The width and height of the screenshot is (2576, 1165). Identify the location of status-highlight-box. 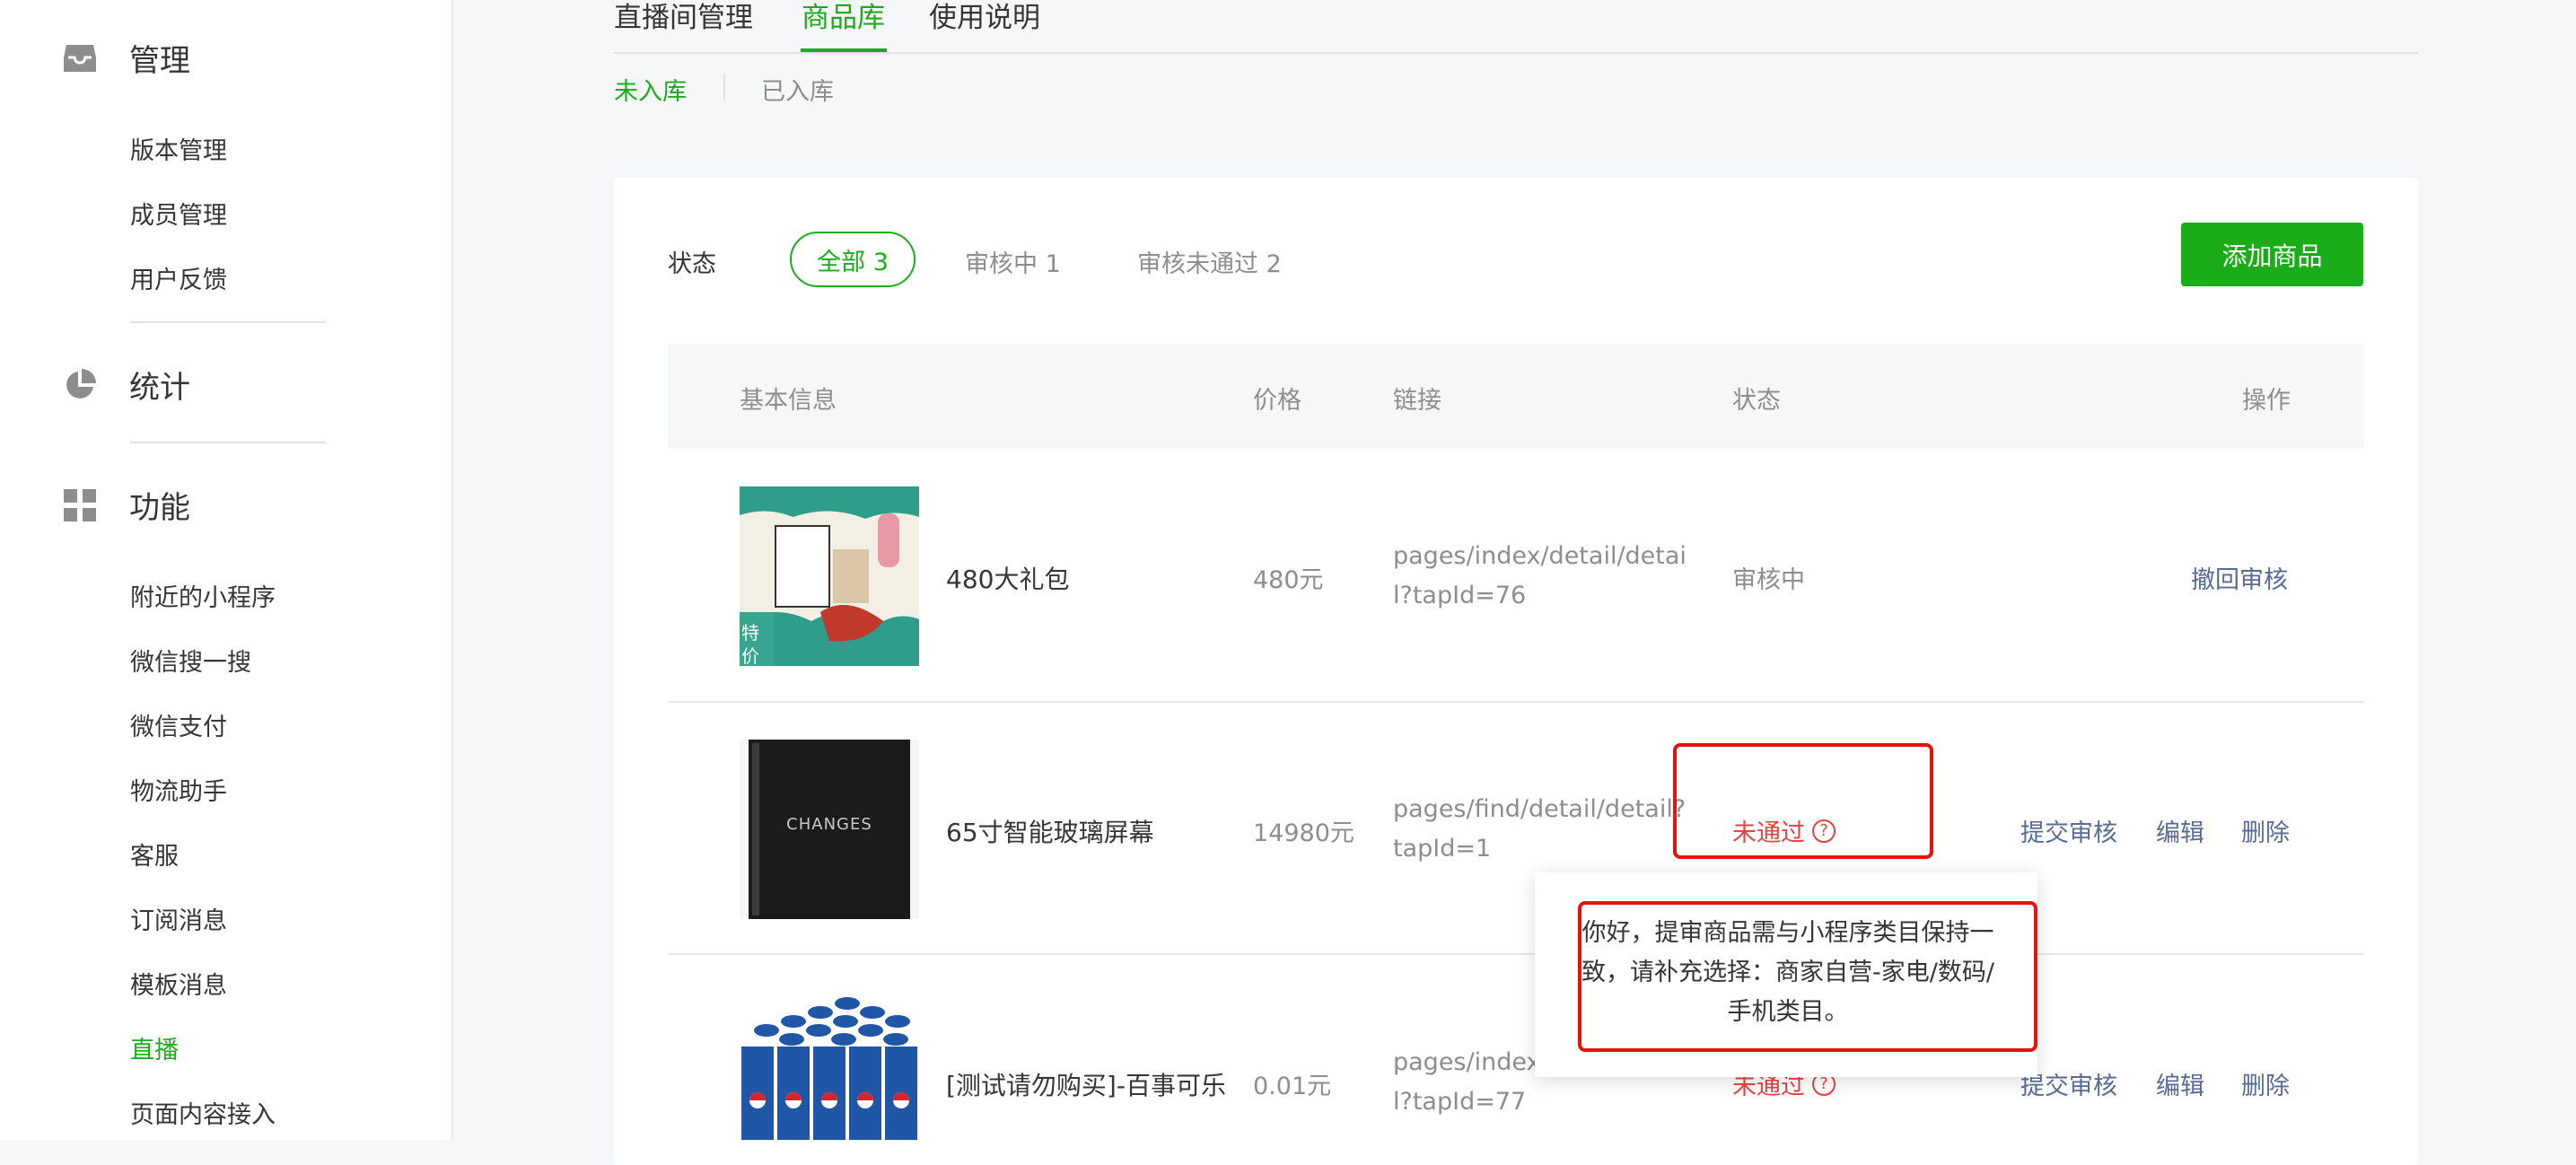
(1803, 801).